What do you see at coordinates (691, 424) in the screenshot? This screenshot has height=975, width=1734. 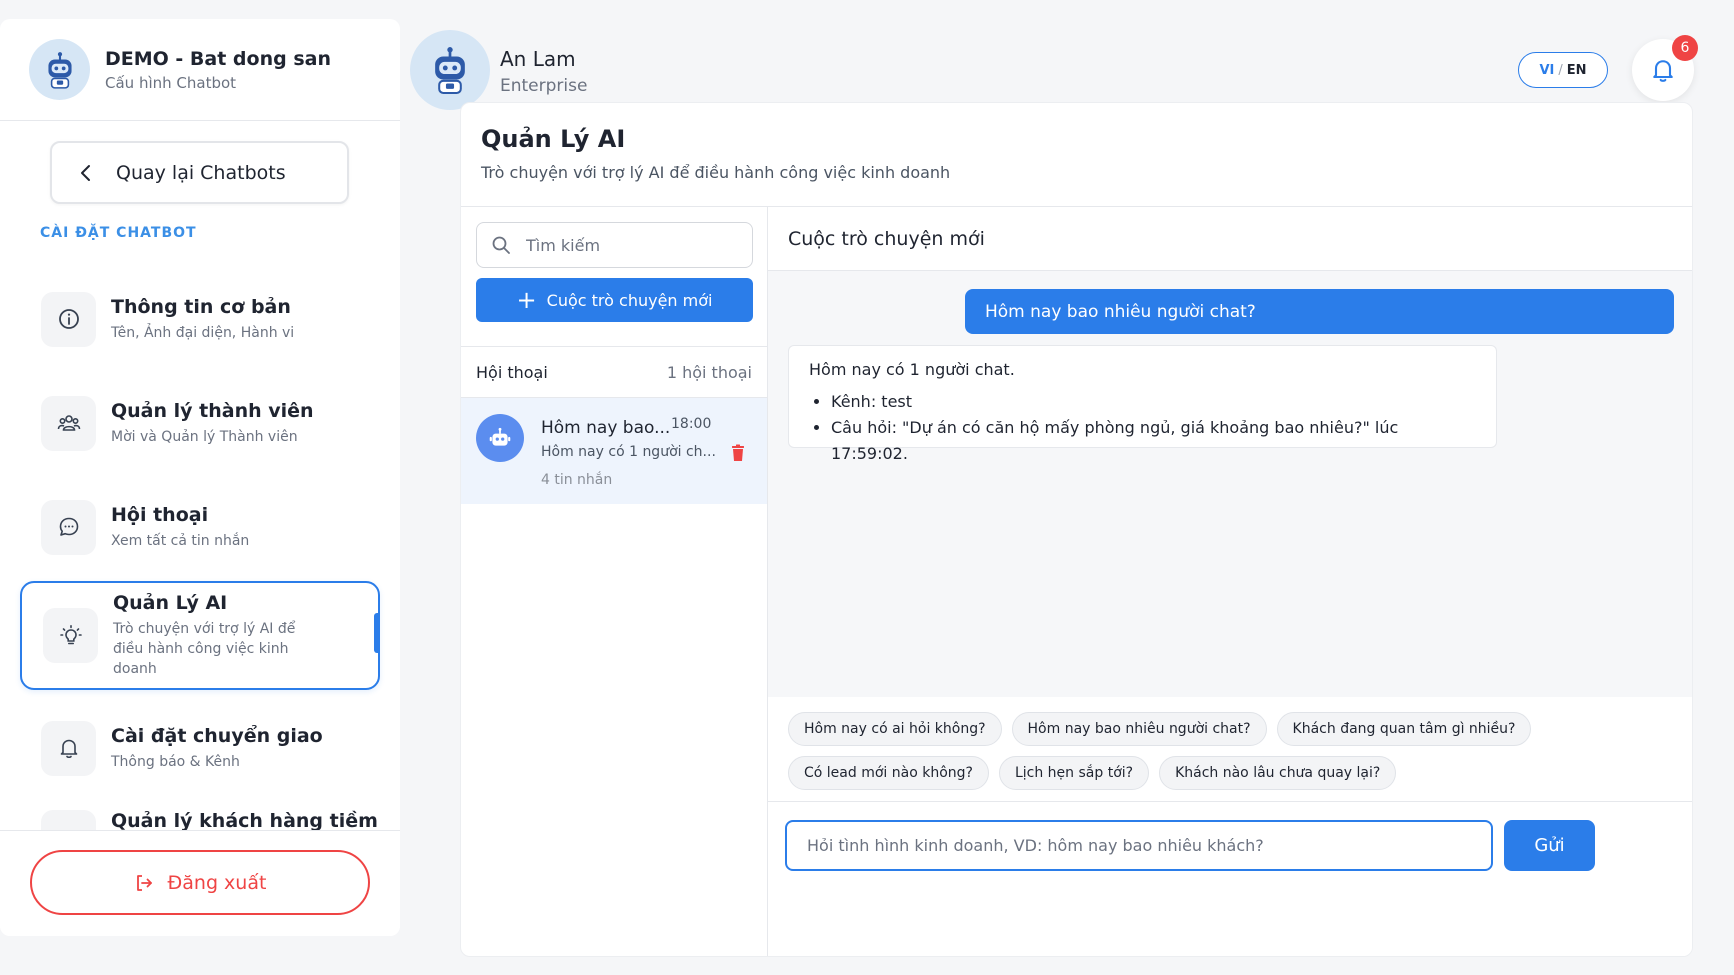 I see `conversation-time: 18:00` at bounding box center [691, 424].